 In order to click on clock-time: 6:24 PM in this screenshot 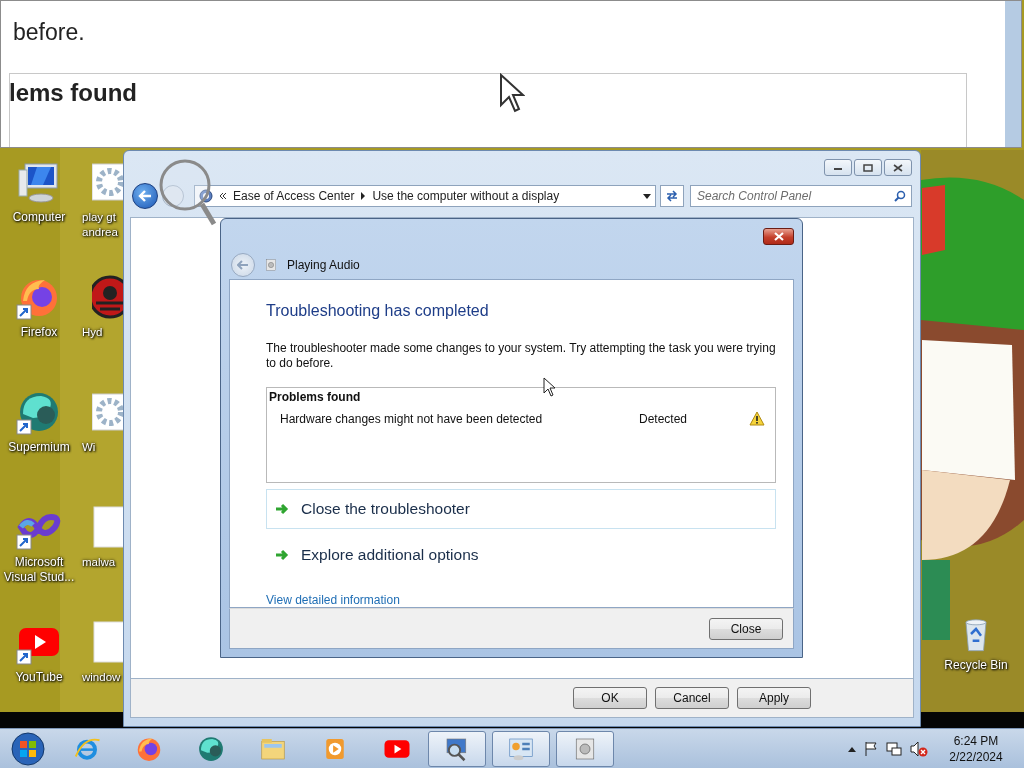, I will do `click(976, 741)`.